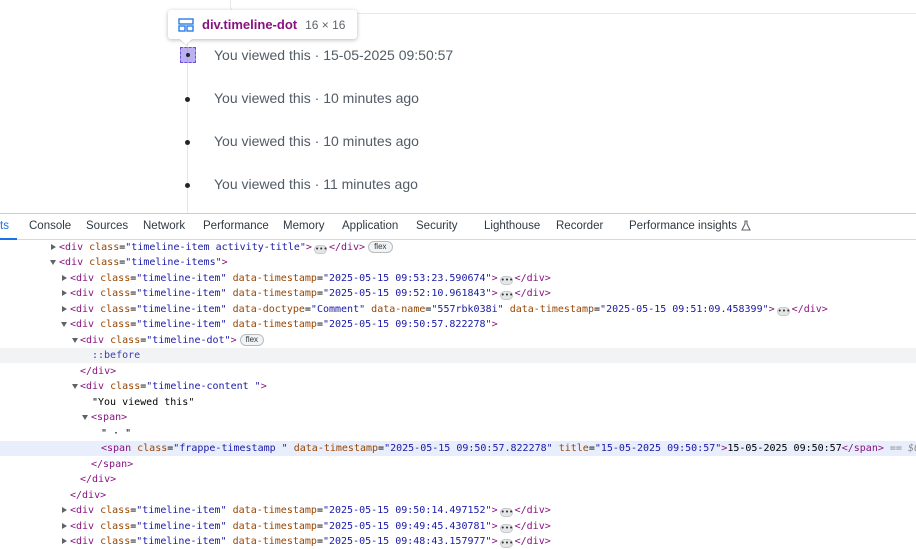 The image size is (916, 549). I want to click on dom-node-row: <div class="timeline-items">, so click(458, 262).